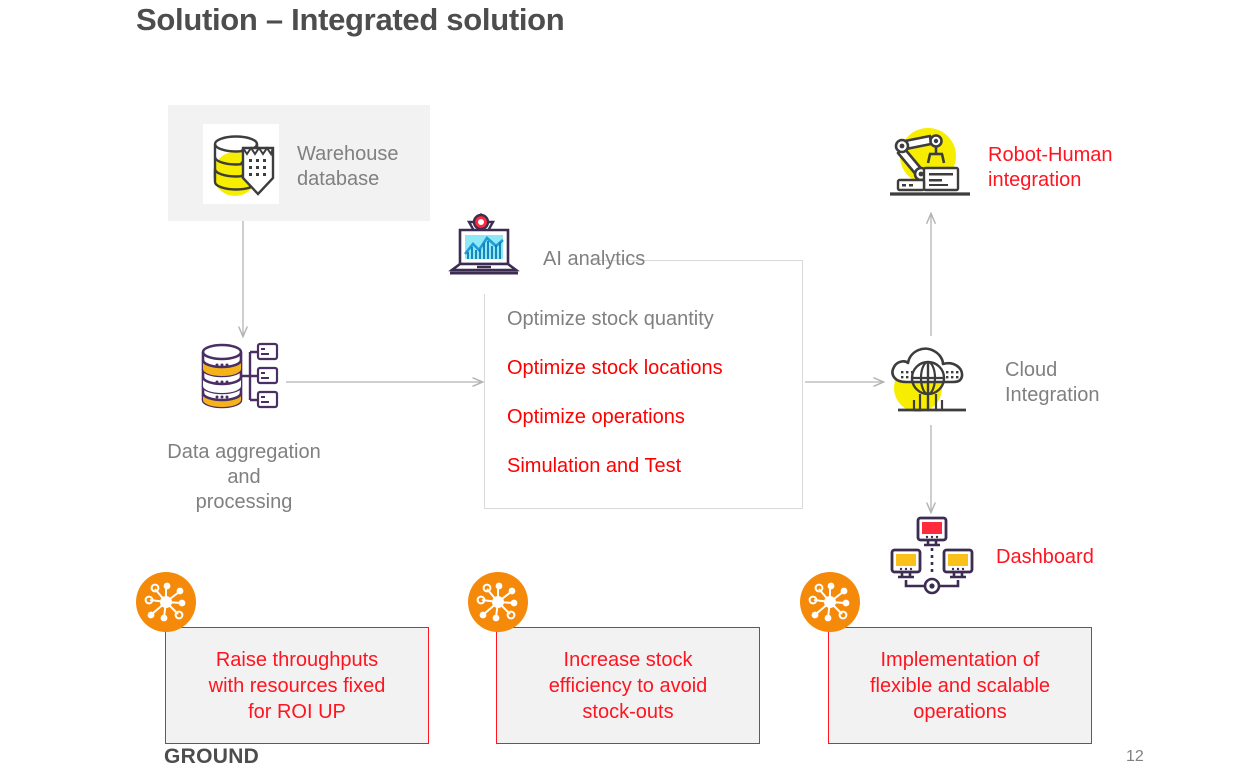  I want to click on database-servers-icon, so click(239, 379).